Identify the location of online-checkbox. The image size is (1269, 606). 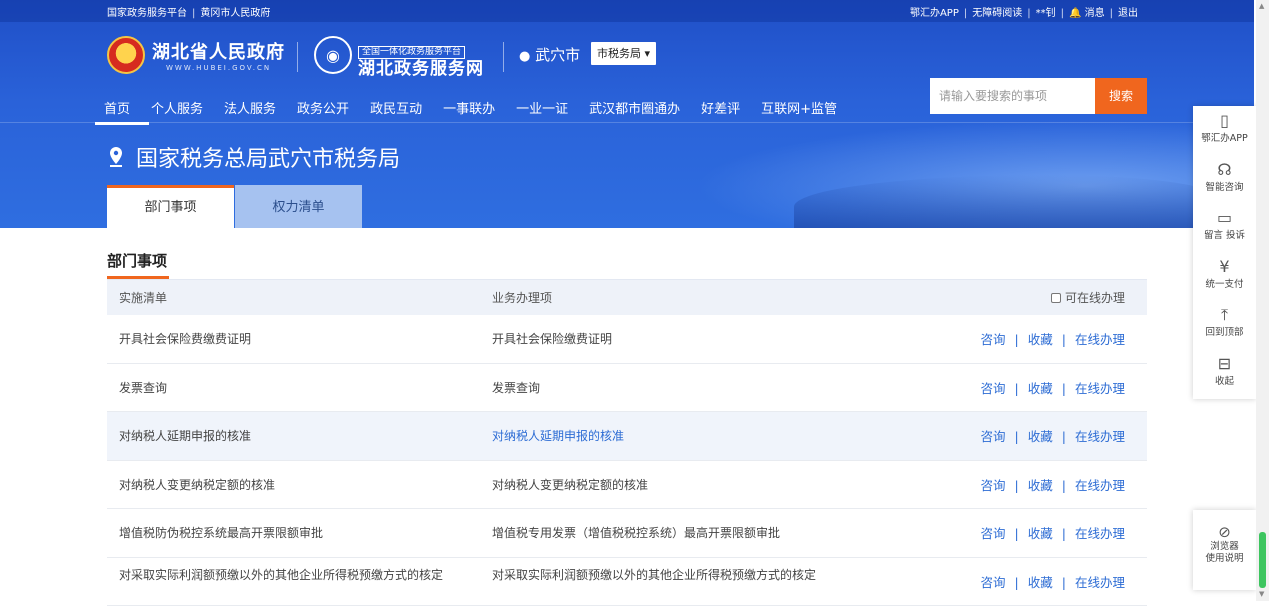
(1056, 298).